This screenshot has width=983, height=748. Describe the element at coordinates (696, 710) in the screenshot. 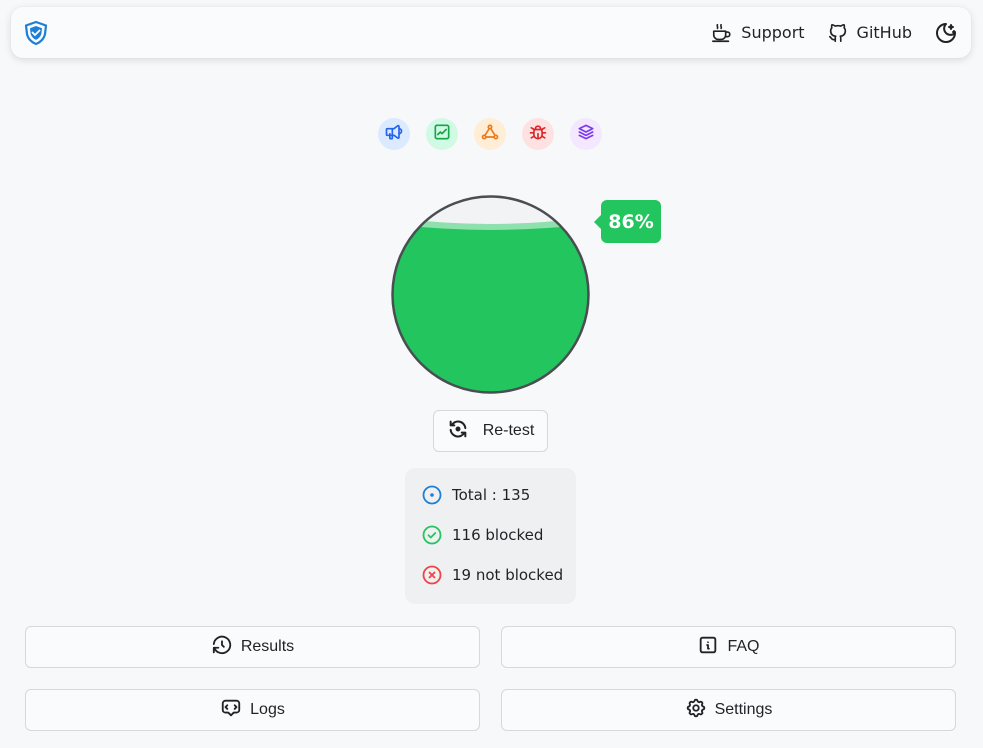

I see `gear-icon` at that location.